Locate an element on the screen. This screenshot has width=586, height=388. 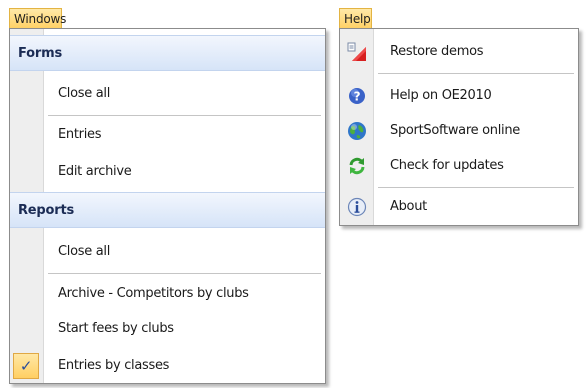
menu-item-label: Entries by classes is located at coordinates (114, 365).